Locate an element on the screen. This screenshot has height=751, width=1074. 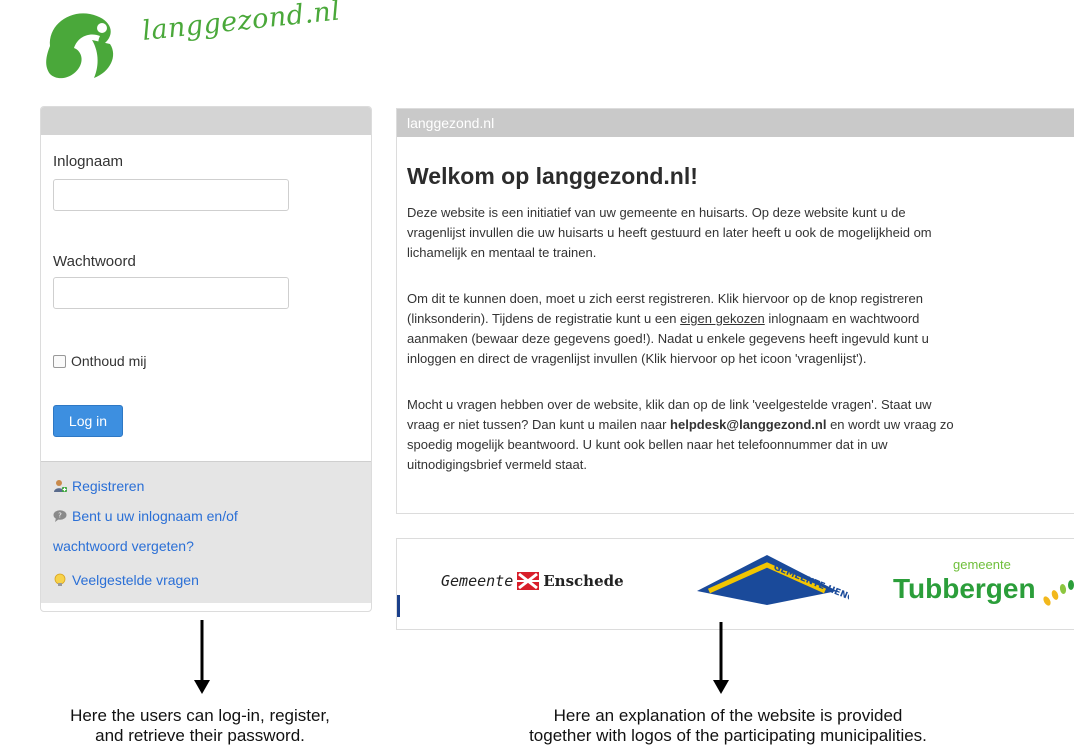
logo-text: langgezond.nl is located at coordinates (241, 23).